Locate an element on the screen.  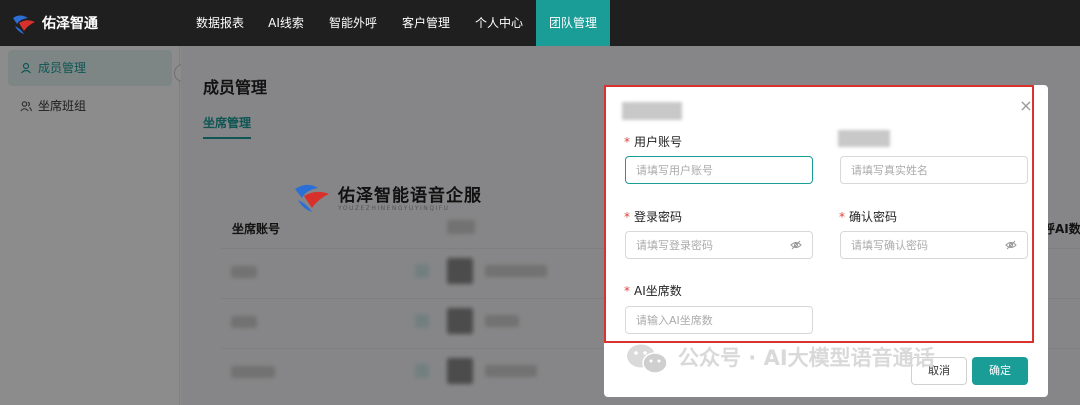
nav-item-reports: 数据报表 is located at coordinates (220, 23).